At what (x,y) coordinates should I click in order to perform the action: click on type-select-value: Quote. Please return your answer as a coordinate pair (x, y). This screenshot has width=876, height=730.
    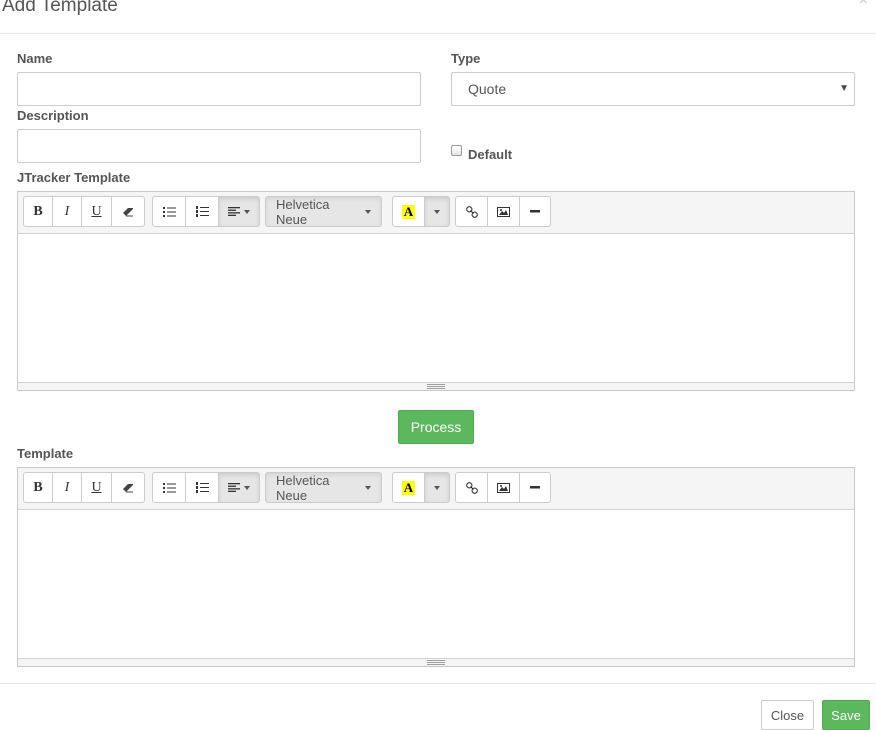
    Looking at the image, I should click on (487, 89).